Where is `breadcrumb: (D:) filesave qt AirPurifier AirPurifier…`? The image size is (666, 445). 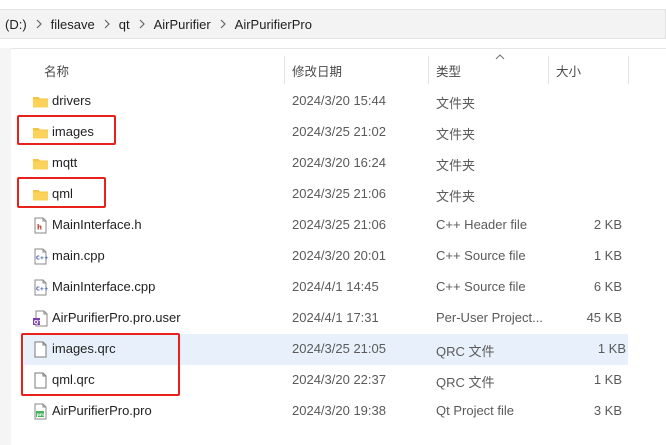
breadcrumb: (D:) filesave qt AirPurifier AirPurifier… is located at coordinates (333, 24).